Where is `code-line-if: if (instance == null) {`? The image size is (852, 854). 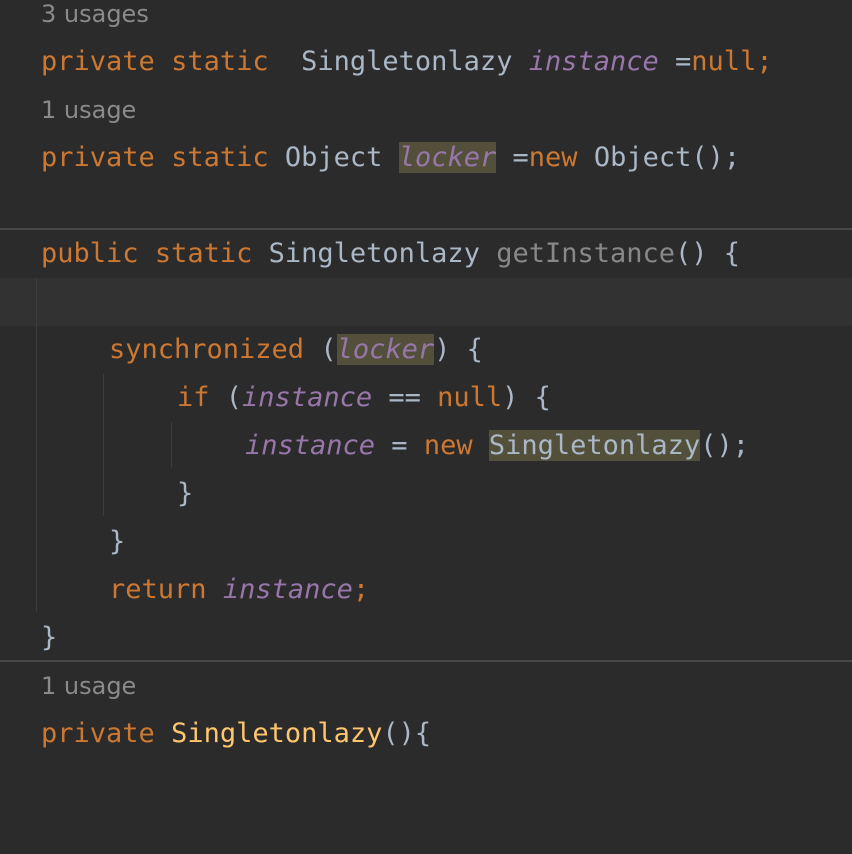 code-line-if: if (instance == null) { is located at coordinates (426, 398).